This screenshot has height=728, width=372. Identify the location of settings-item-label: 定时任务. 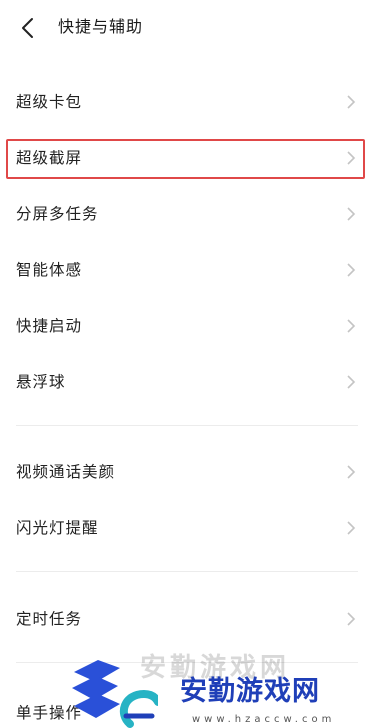
(49, 619).